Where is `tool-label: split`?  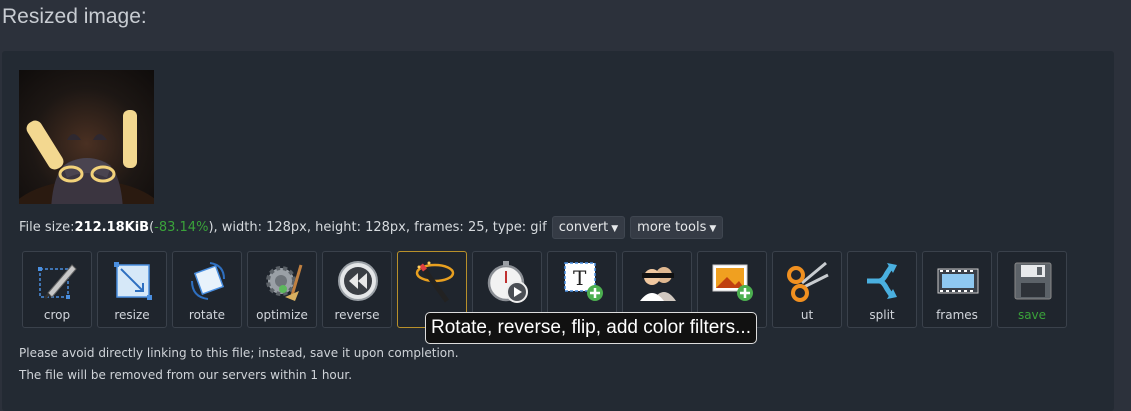
tool-label: split is located at coordinates (882, 315).